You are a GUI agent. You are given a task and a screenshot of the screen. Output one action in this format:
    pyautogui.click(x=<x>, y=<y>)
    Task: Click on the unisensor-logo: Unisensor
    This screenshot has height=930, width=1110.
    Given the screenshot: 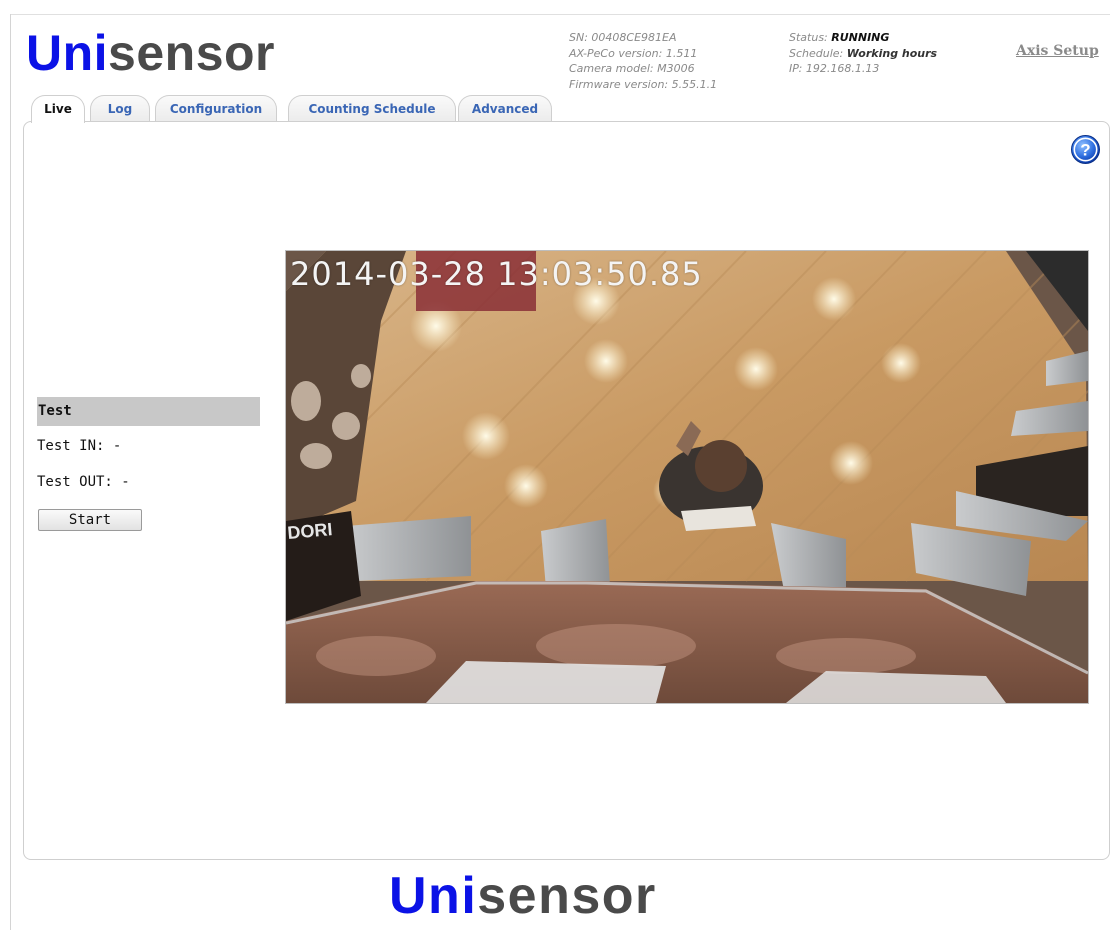 What is the action you would take?
    pyautogui.click(x=151, y=53)
    